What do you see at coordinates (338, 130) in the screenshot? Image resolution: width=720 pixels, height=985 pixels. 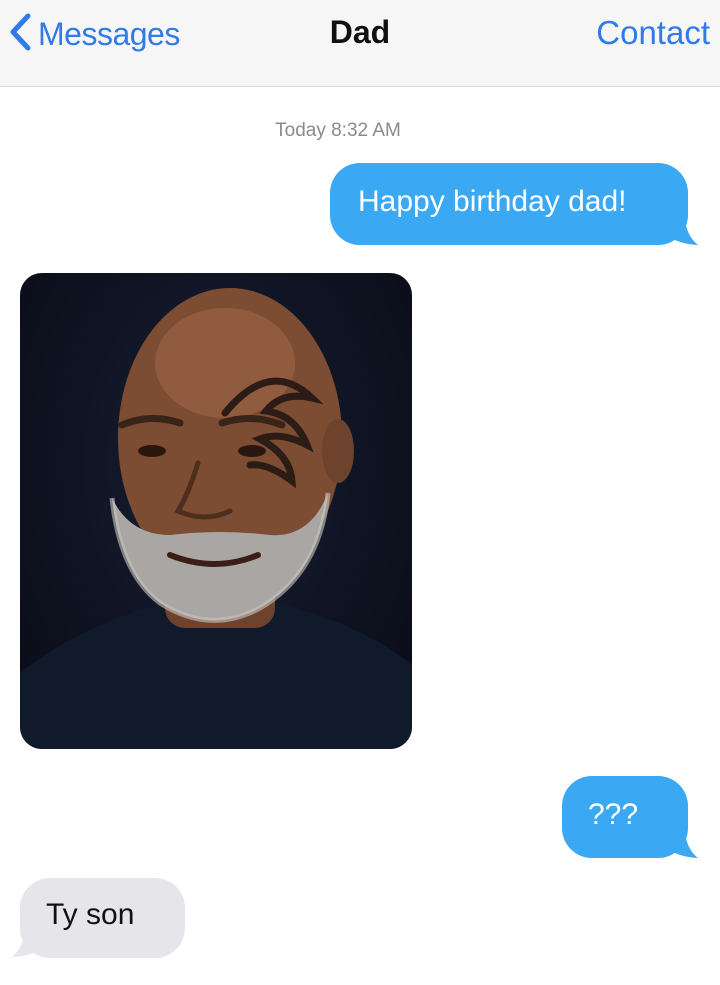 I see `message-timestamp: Today 8:32 AM` at bounding box center [338, 130].